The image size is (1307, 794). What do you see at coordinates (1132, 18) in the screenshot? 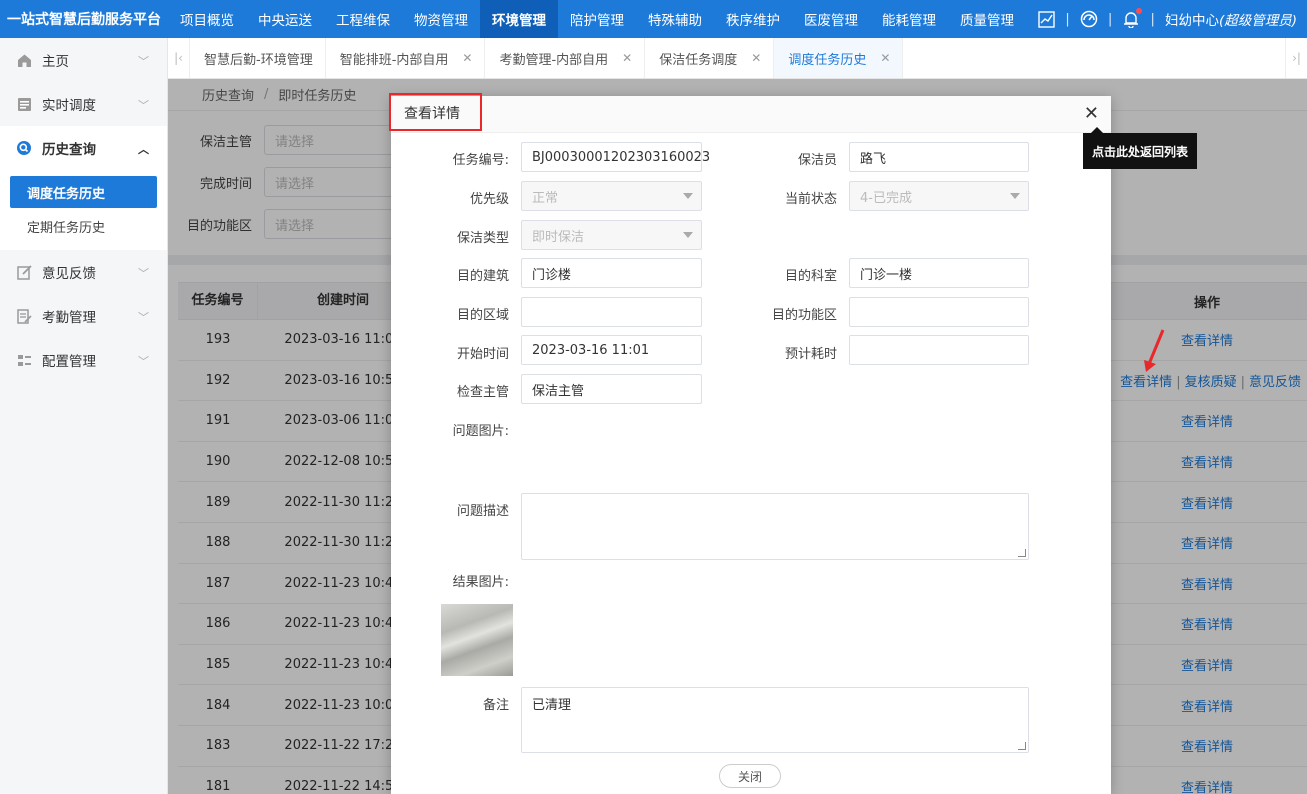
I see `bell-icon` at bounding box center [1132, 18].